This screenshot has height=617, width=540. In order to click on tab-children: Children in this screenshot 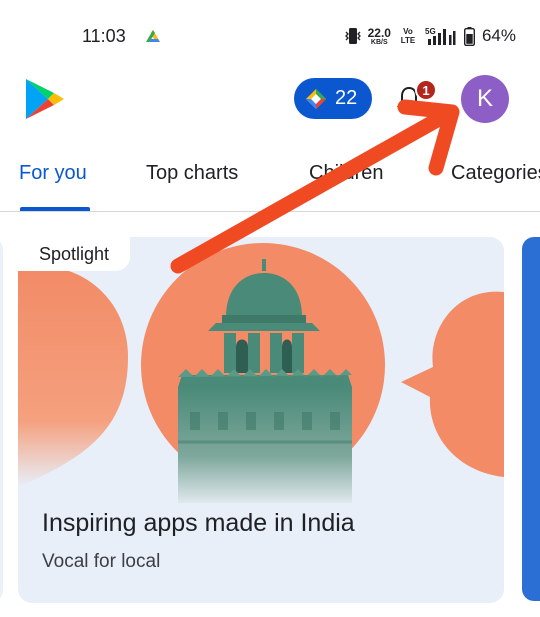, I will do `click(346, 173)`.